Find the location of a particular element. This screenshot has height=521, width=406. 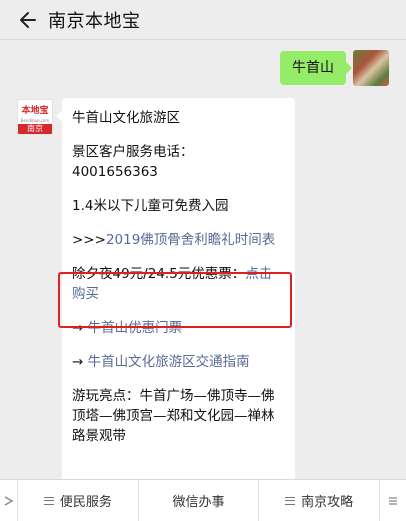

menu-item-nanjing-guide: 南京攻略 is located at coordinates (320, 500).